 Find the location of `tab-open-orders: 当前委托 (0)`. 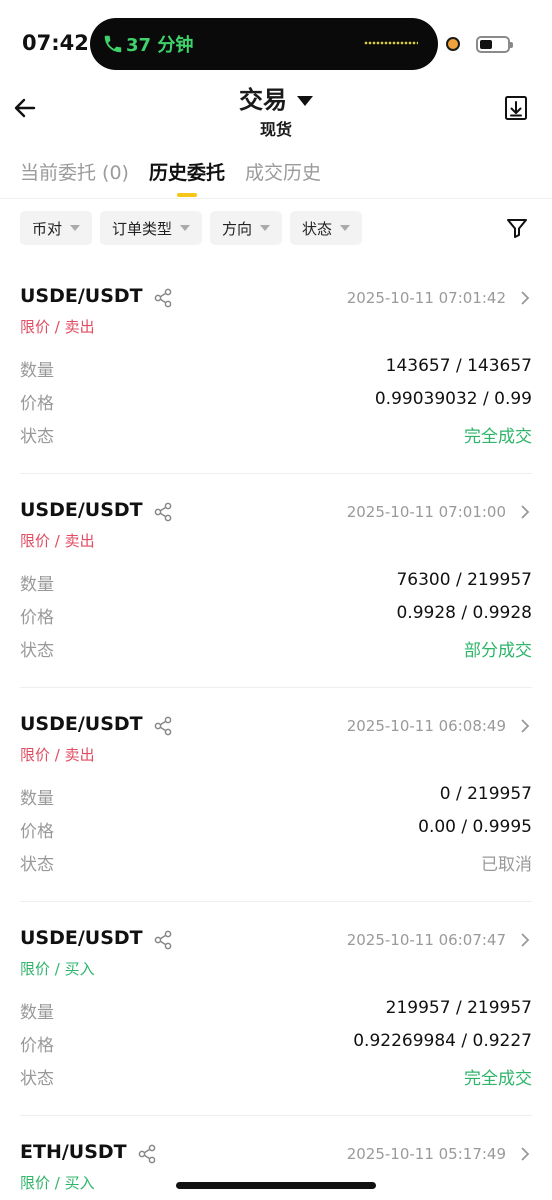

tab-open-orders: 当前委托 (0) is located at coordinates (74, 177).